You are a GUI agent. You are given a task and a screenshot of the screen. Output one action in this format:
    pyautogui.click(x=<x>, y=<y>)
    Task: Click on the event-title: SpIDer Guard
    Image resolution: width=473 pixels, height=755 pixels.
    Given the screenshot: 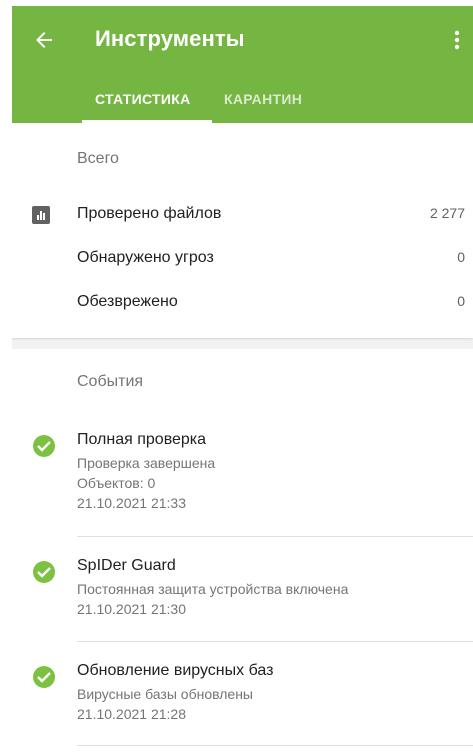 What is the action you would take?
    pyautogui.click(x=126, y=565)
    